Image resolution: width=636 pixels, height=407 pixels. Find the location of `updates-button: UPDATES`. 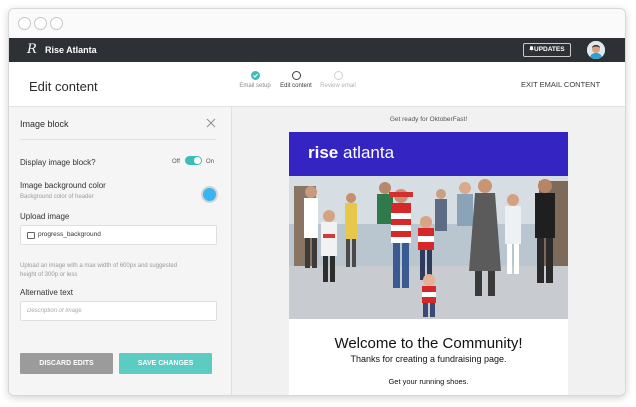

updates-button: UPDATES is located at coordinates (547, 50).